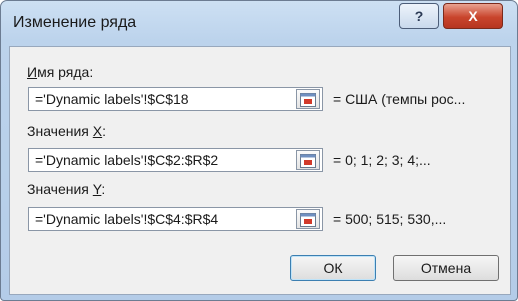 The height and width of the screenshot is (301, 518). Describe the element at coordinates (60, 72) in the screenshot. I see `series-name-label: Имя ряда:` at that location.